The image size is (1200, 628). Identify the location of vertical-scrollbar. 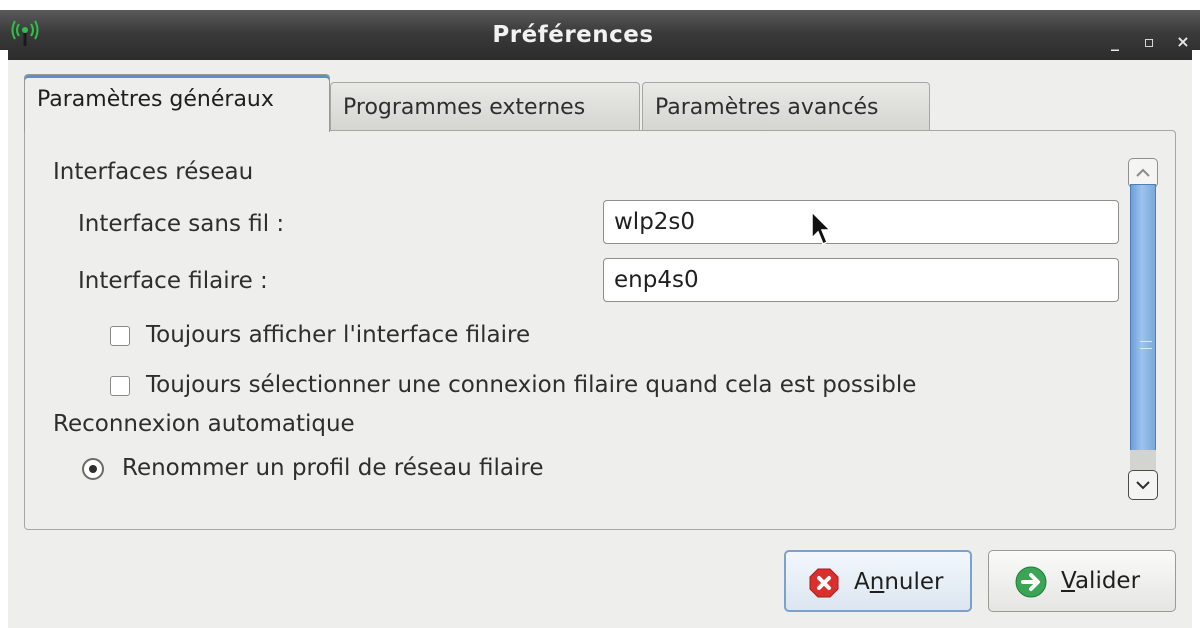
(1143, 329).